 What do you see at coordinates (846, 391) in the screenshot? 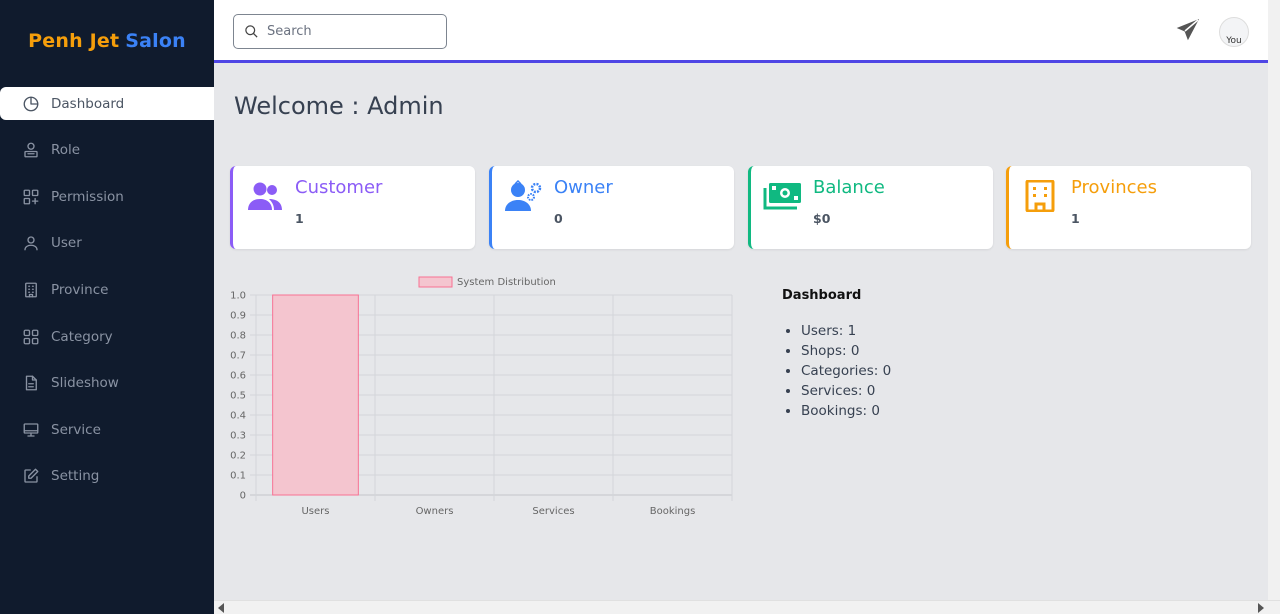
I see `summary-item-services: Services: 0` at bounding box center [846, 391].